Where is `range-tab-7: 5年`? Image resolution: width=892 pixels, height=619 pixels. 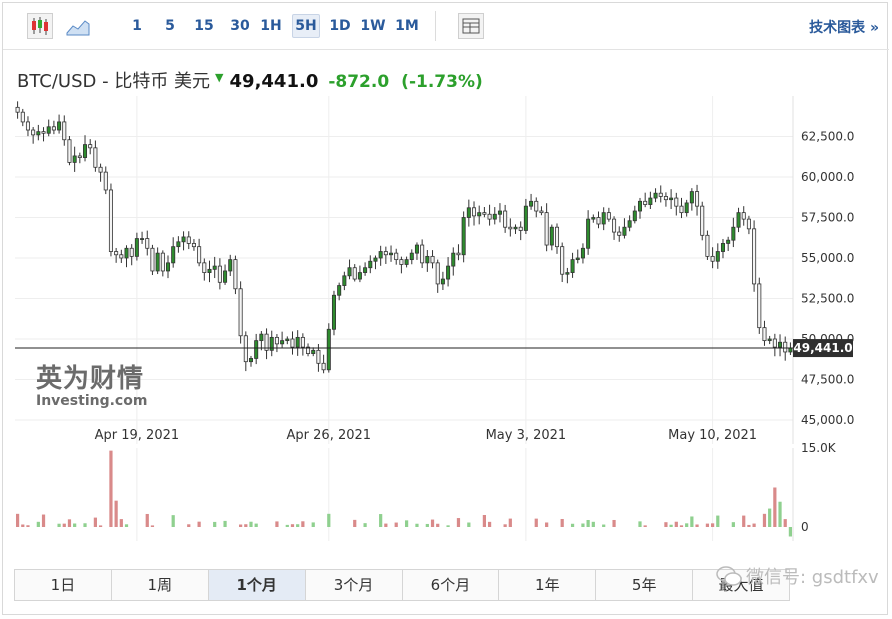
range-tab-7: 5年 is located at coordinates (645, 585).